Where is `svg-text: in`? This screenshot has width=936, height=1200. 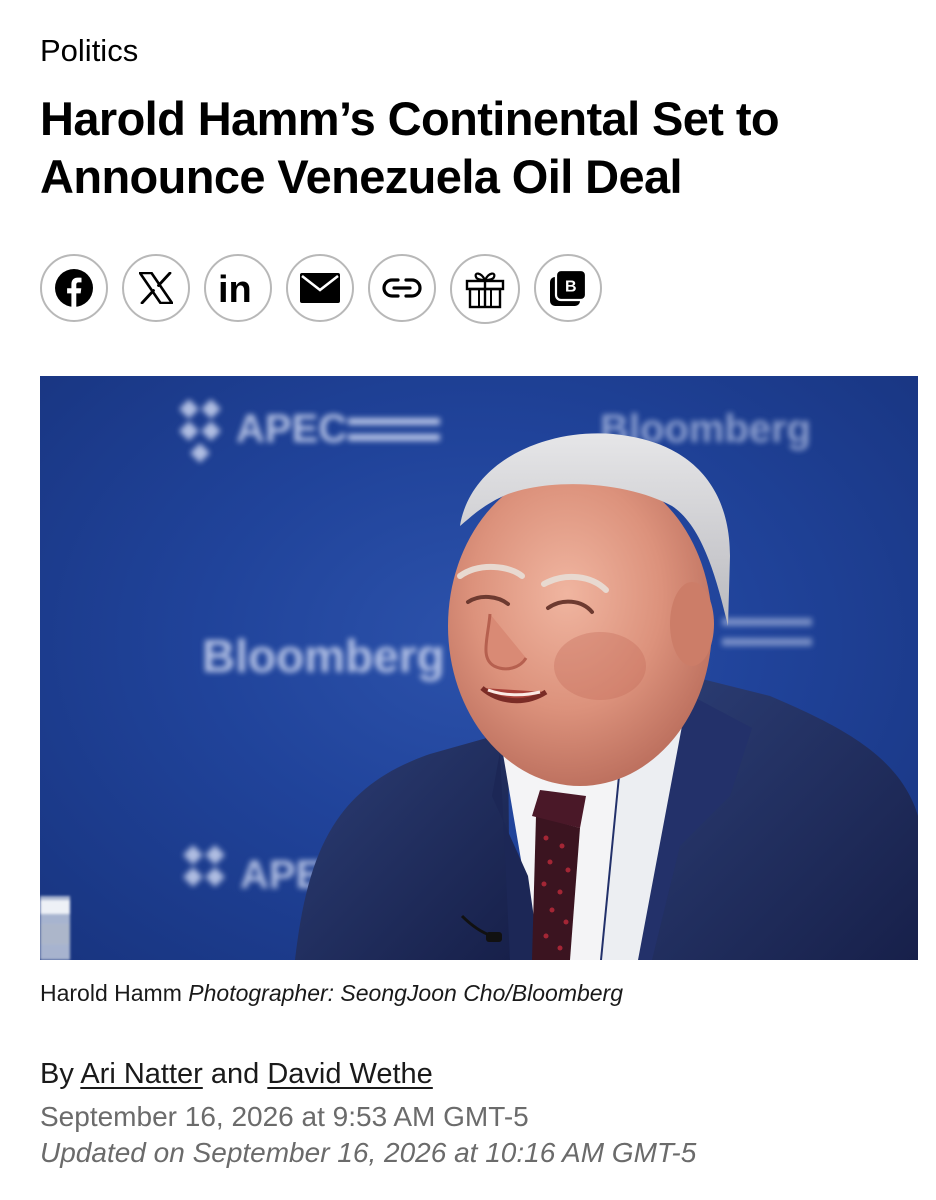
svg-text: in is located at coordinates (235, 288).